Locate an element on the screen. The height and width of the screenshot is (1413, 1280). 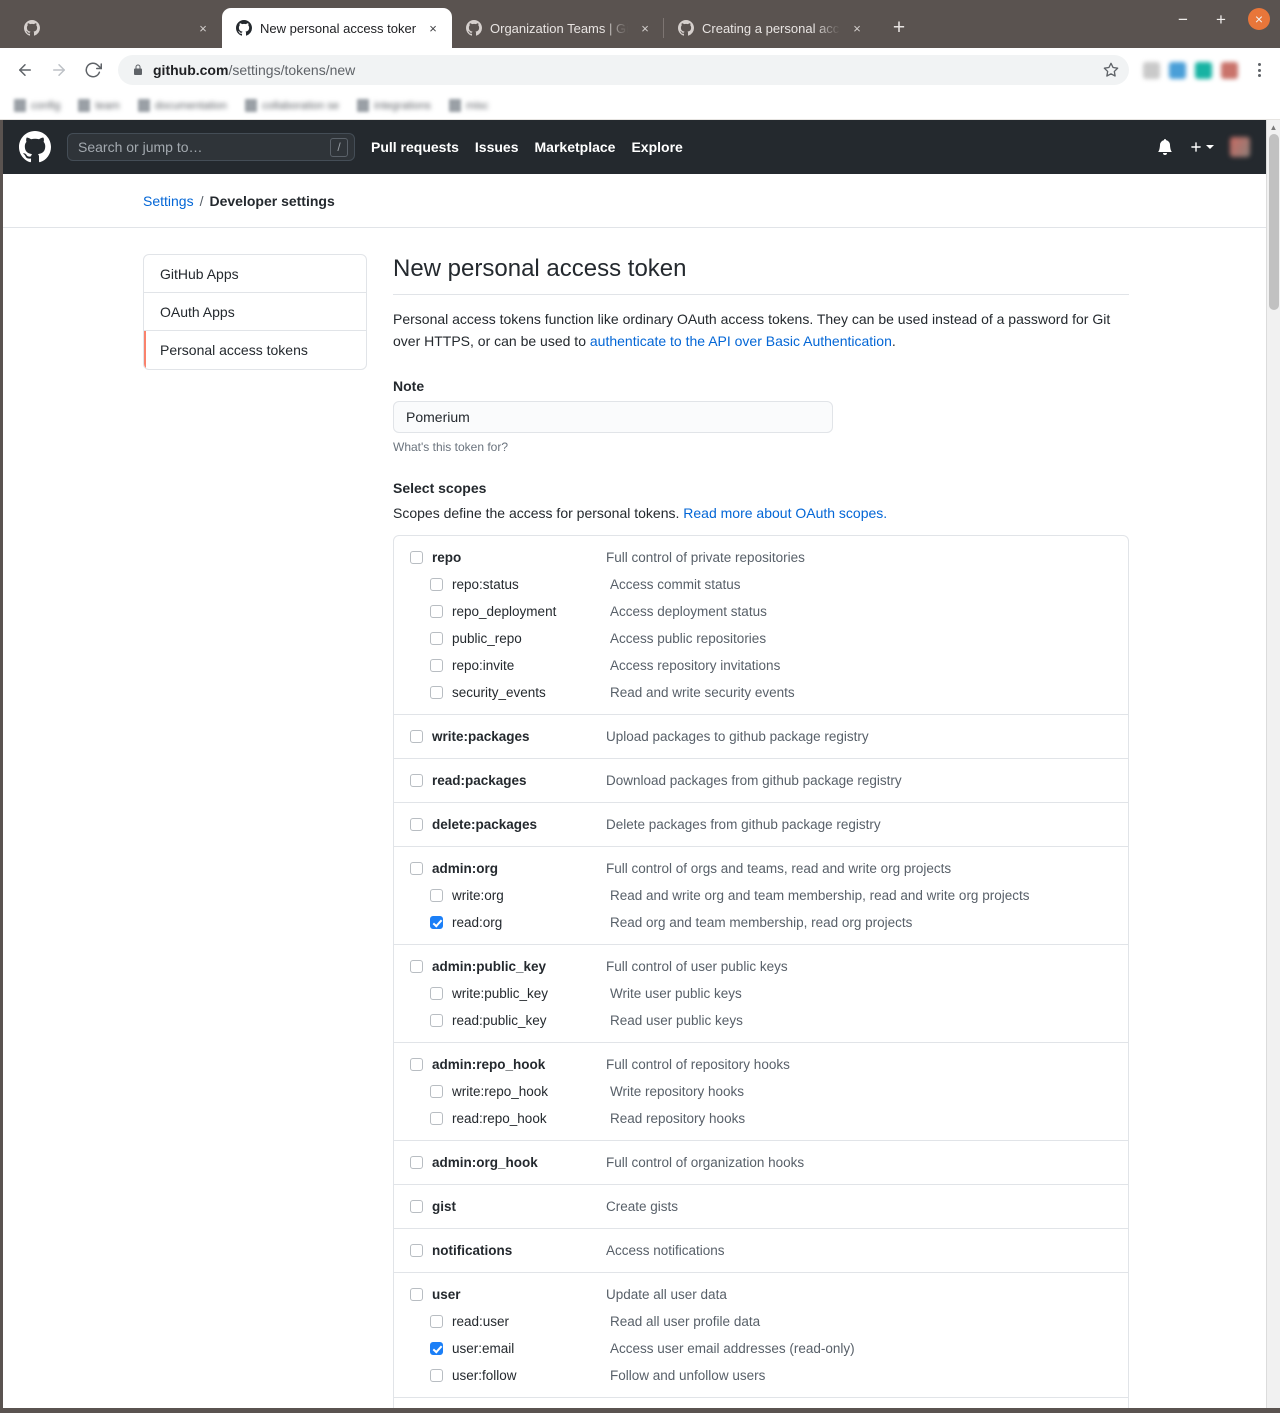
scope-checkbox-admin-org-hook is located at coordinates (416, 1163).